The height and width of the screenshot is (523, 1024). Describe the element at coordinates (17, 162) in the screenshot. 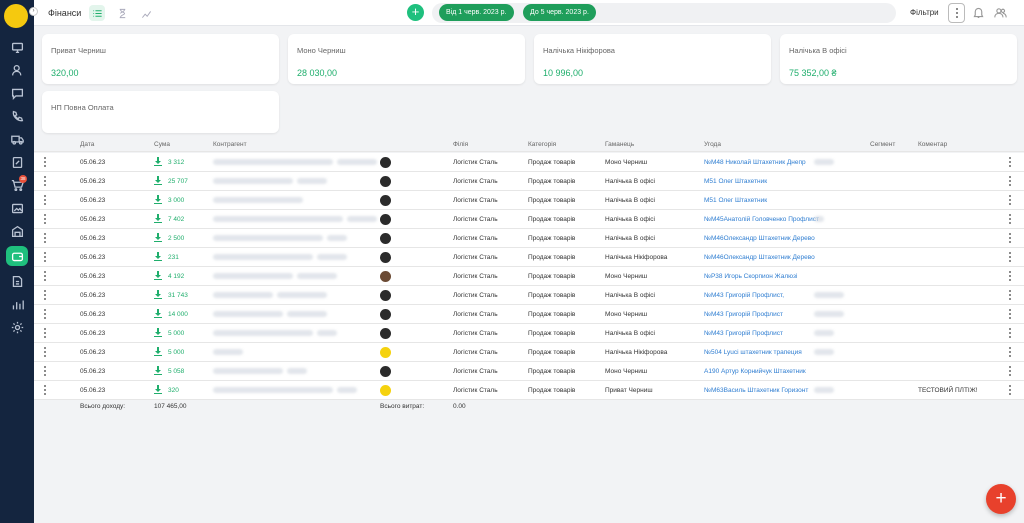

I see `document-edit-icon` at that location.